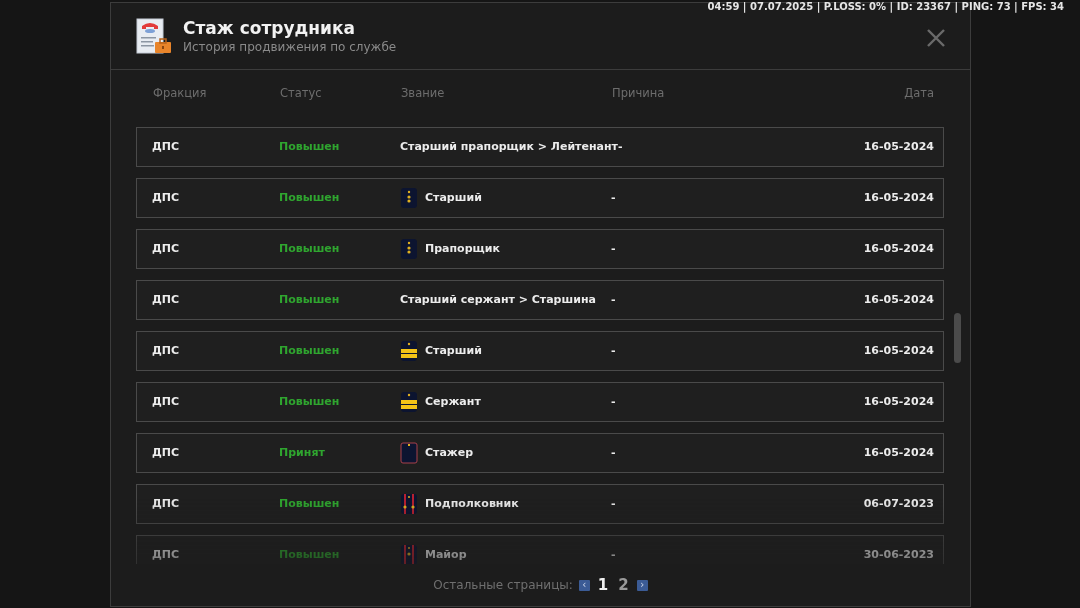 This screenshot has height=608, width=1080. I want to click on status-text: Принят, so click(302, 452).